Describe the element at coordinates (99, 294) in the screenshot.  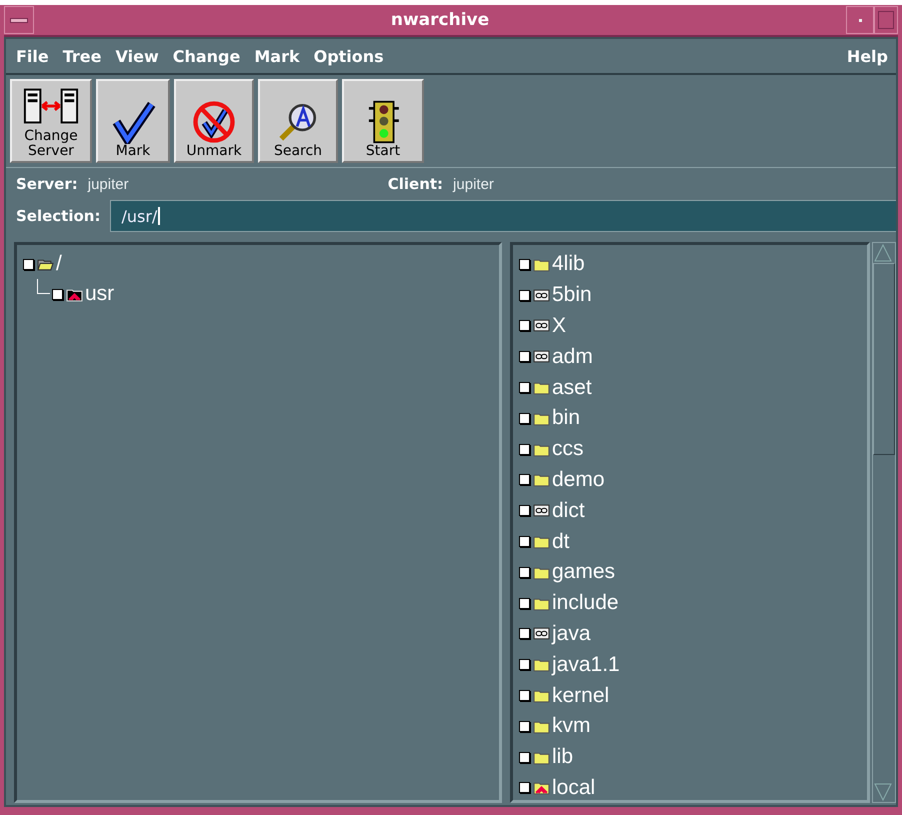
I see `folder-node: usr` at that location.